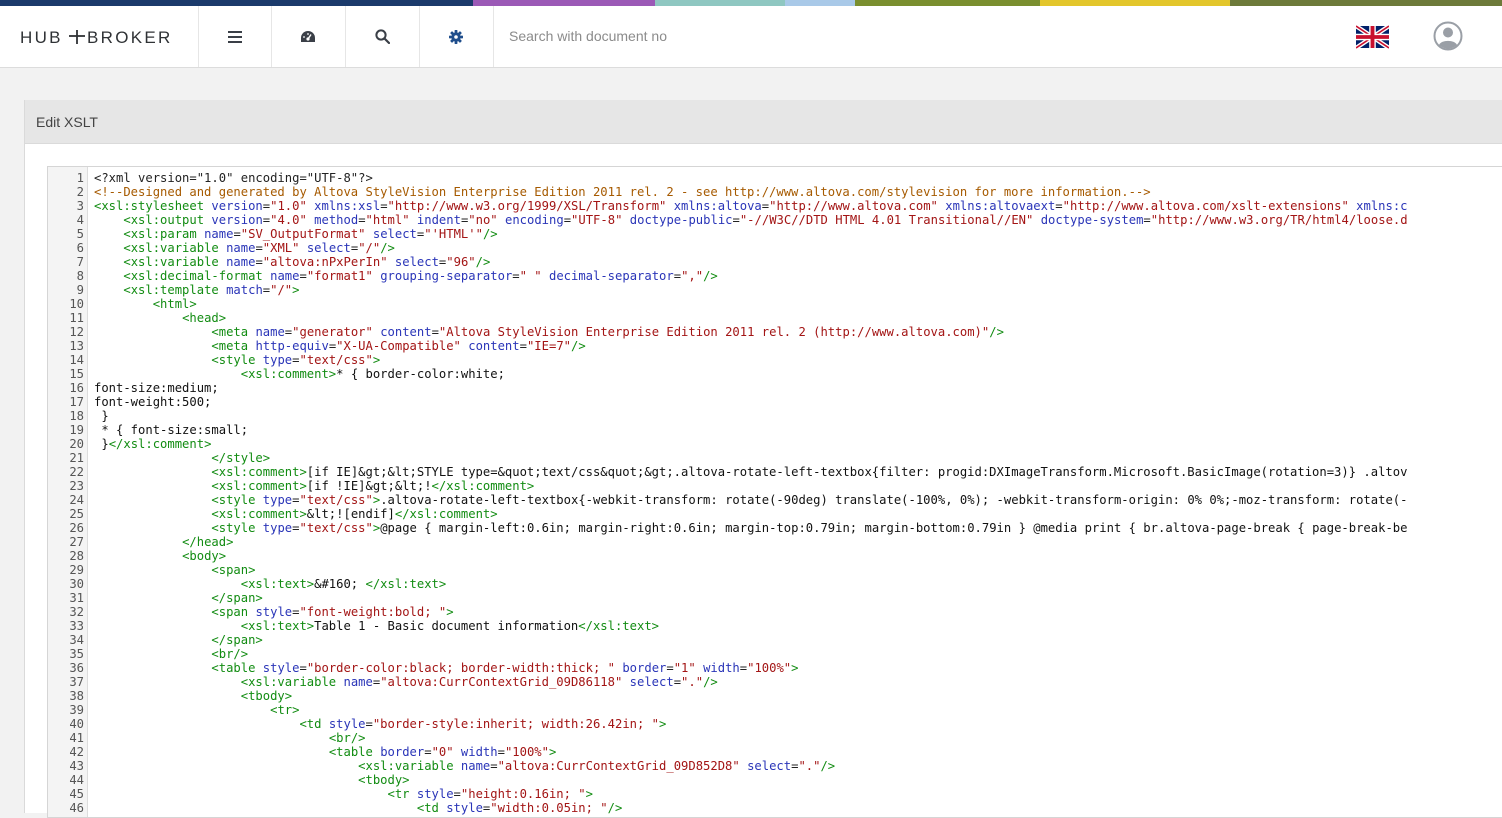  What do you see at coordinates (233, 570) in the screenshot?
I see `code-token: <span>` at bounding box center [233, 570].